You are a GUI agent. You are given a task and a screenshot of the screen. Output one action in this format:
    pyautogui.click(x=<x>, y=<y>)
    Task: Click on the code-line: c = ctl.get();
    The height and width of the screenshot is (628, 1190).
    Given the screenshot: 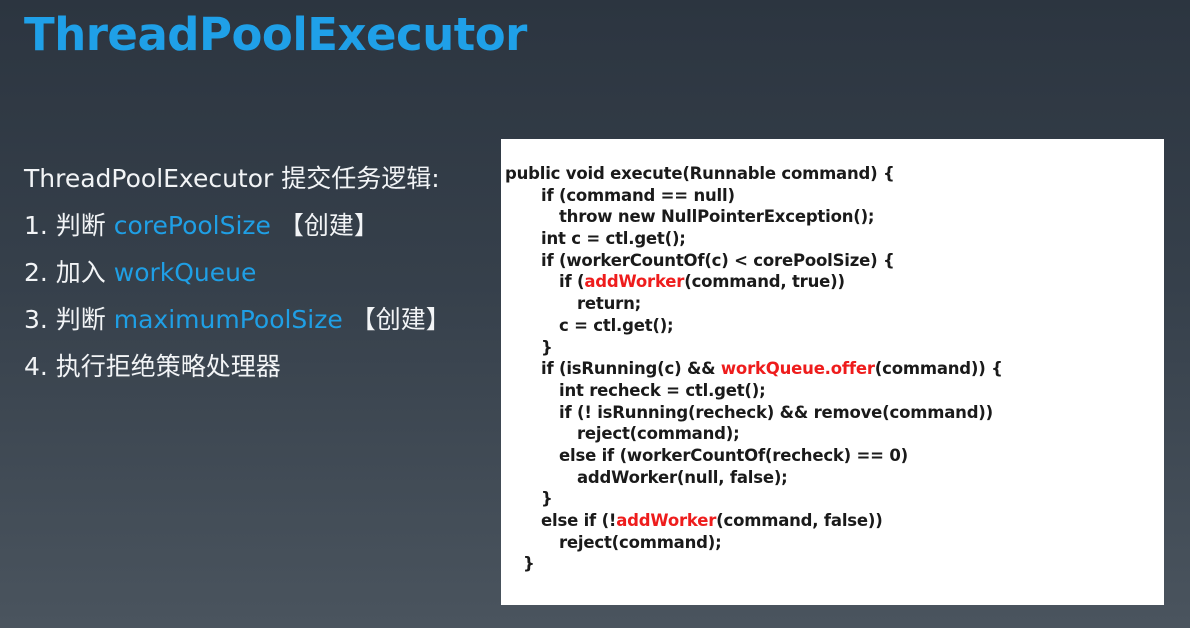 What is the action you would take?
    pyautogui.click(x=832, y=326)
    